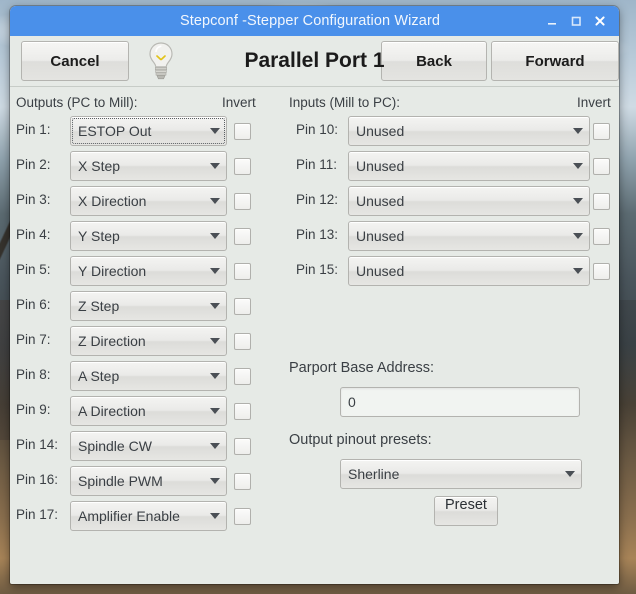 This screenshot has height=594, width=636. Describe the element at coordinates (75, 61) in the screenshot. I see `cancel-button: Cancel` at that location.